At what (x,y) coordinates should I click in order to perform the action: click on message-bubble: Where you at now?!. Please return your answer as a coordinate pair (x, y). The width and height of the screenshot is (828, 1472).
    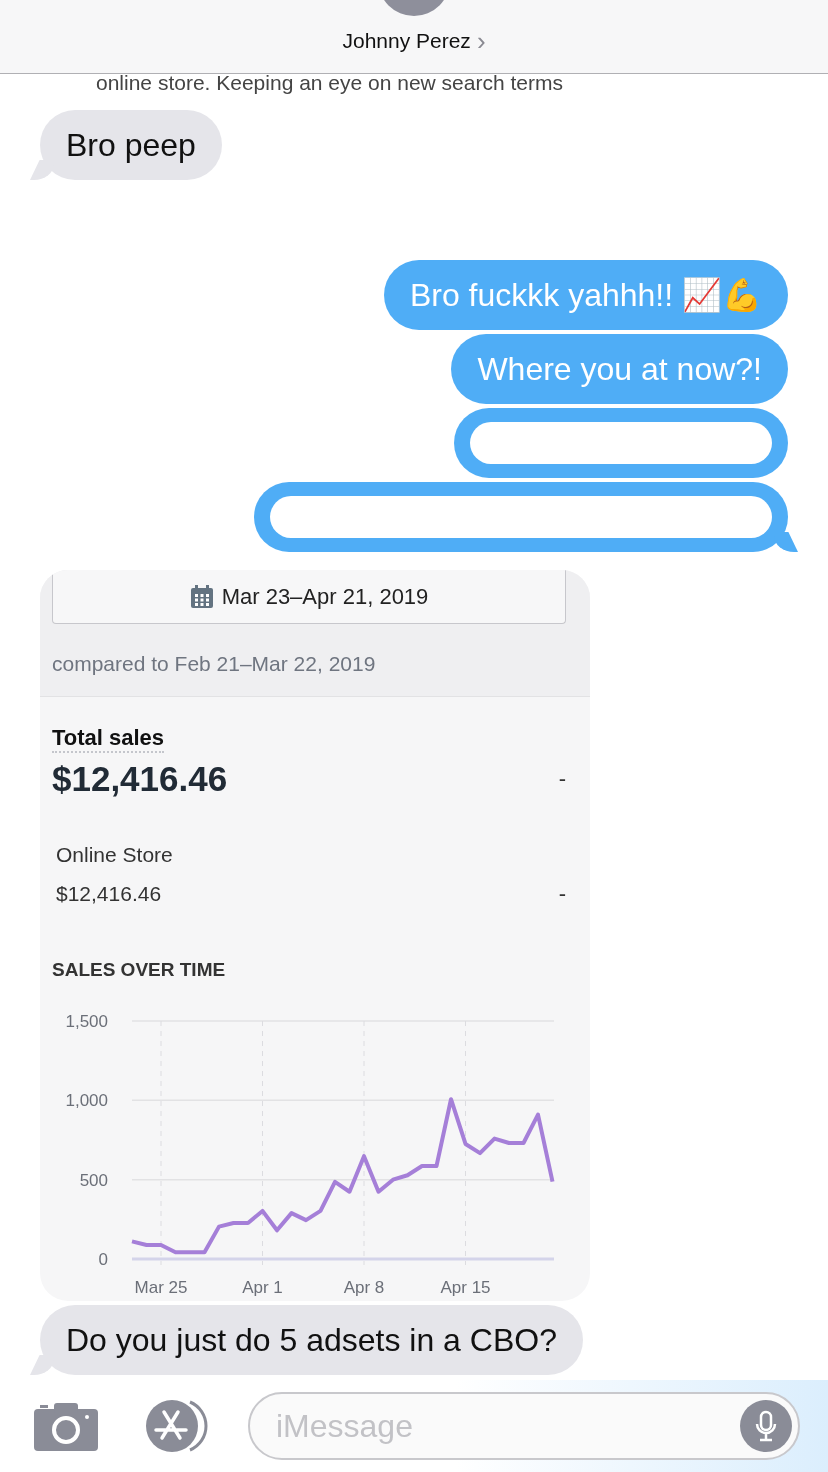
    Looking at the image, I should click on (619, 369).